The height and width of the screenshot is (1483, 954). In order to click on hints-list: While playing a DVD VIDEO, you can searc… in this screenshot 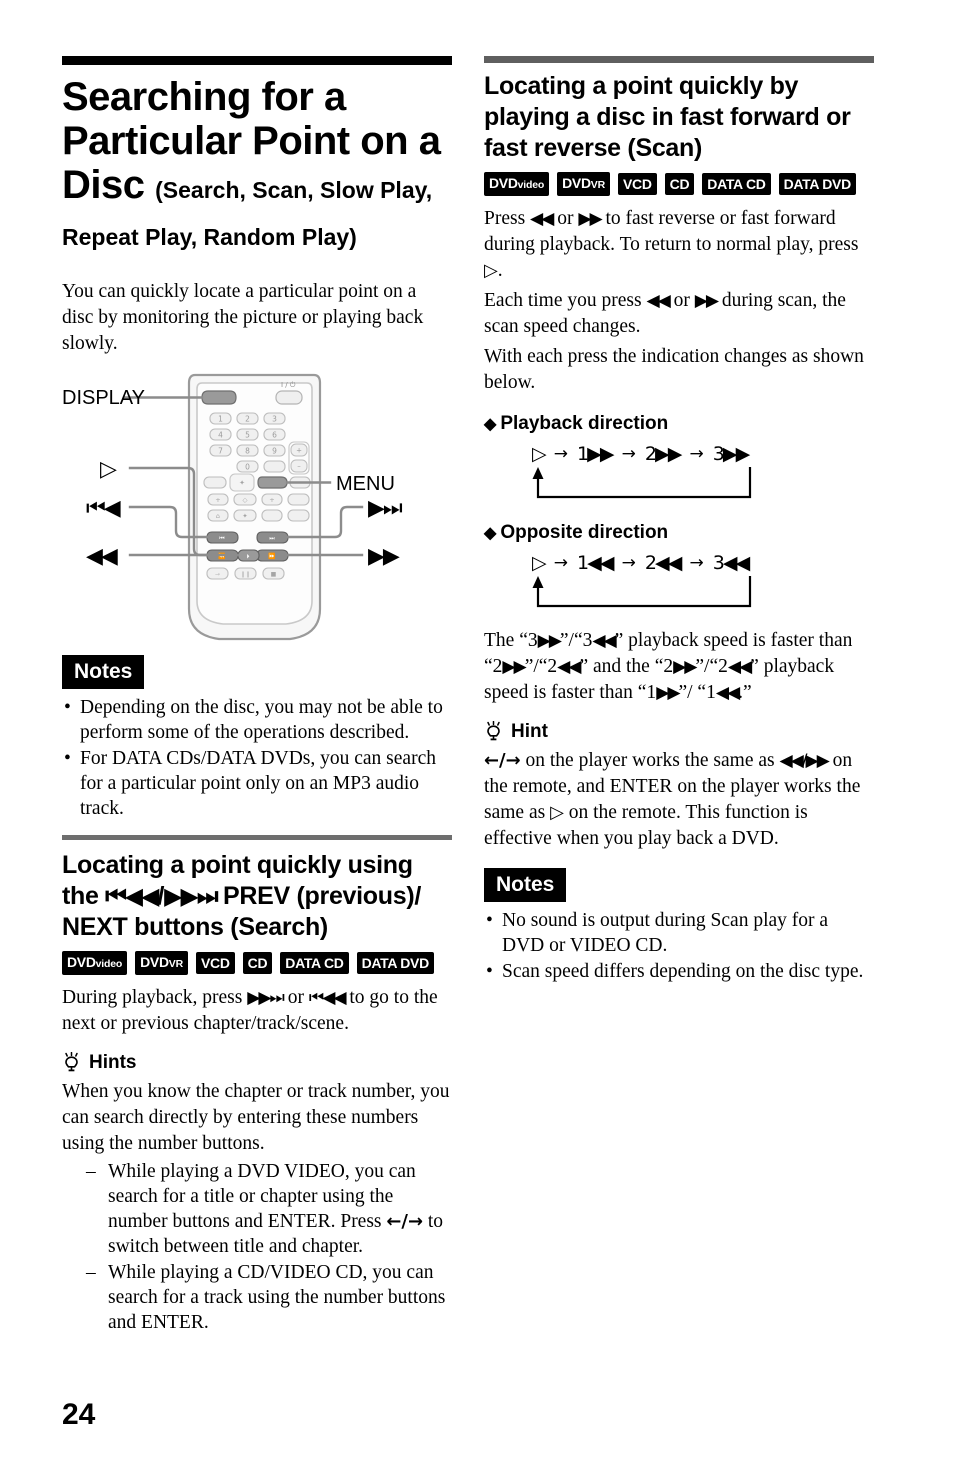, I will do `click(257, 1247)`.